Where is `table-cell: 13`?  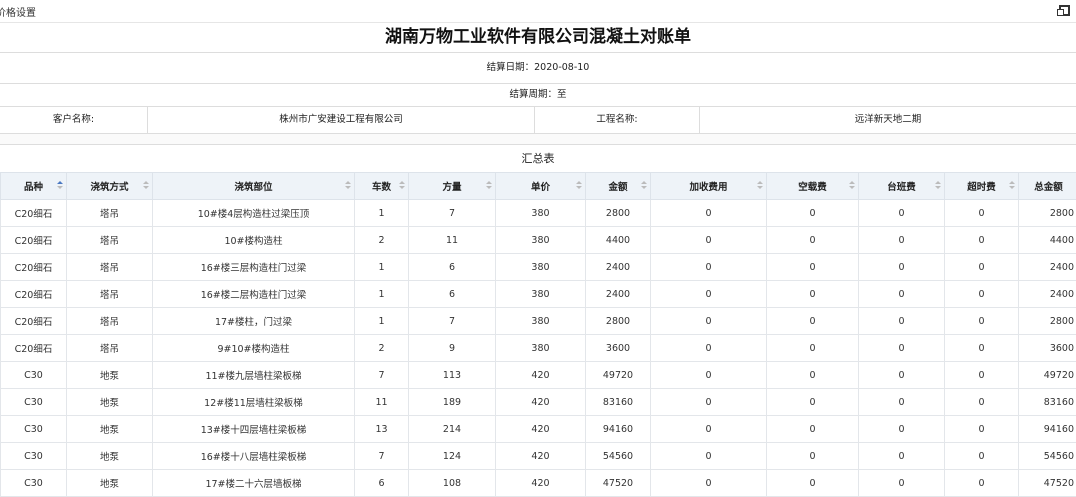 table-cell: 13 is located at coordinates (382, 429).